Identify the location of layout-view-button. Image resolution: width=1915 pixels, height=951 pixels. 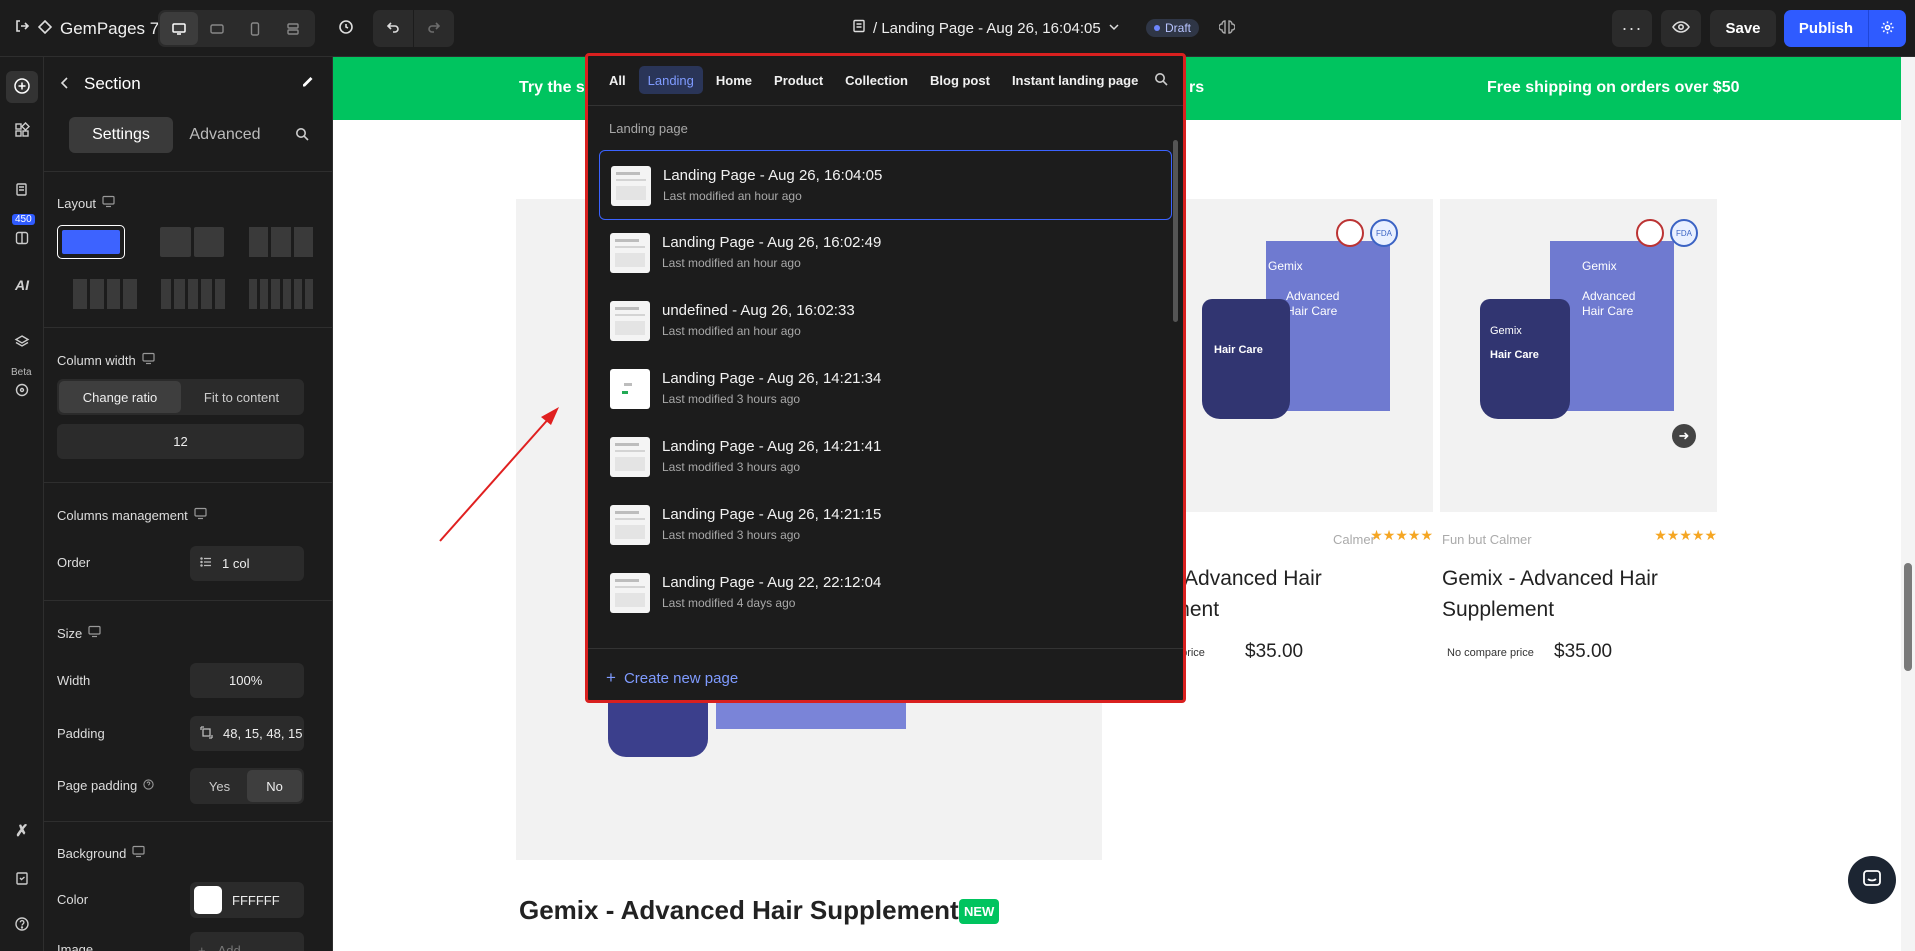
(293, 28).